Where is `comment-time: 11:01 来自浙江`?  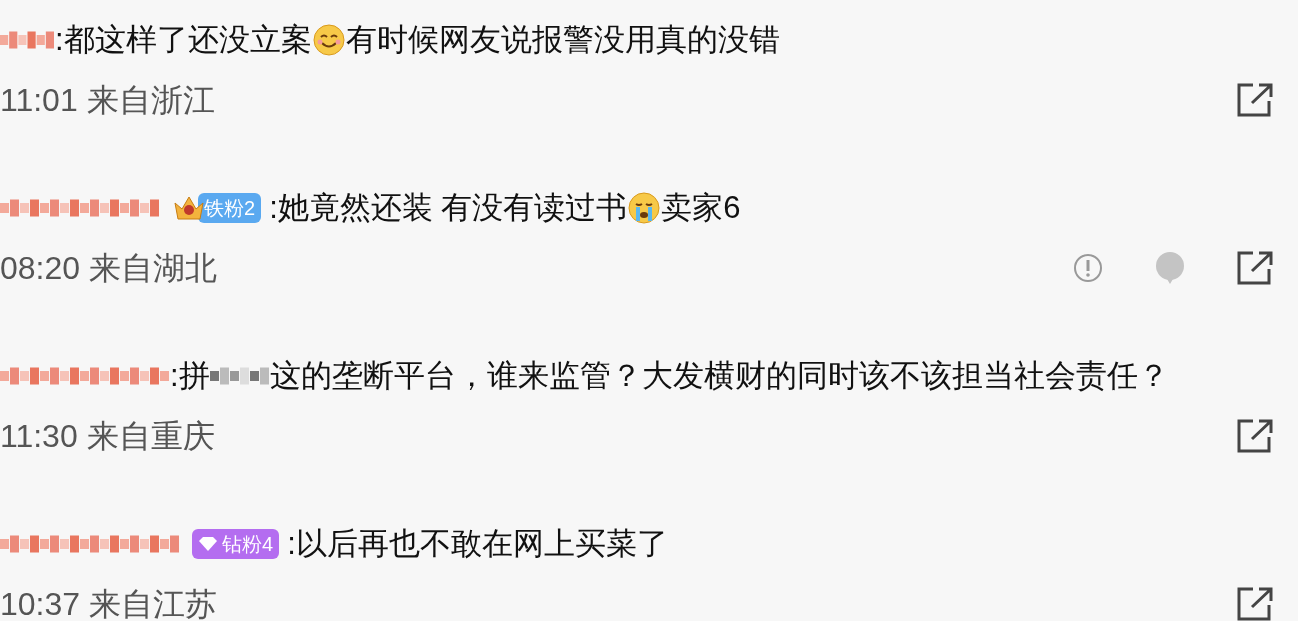 comment-time: 11:01 来自浙江 is located at coordinates (107, 100).